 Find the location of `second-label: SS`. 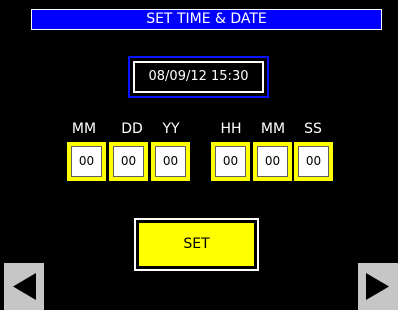

second-label: SS is located at coordinates (313, 129).